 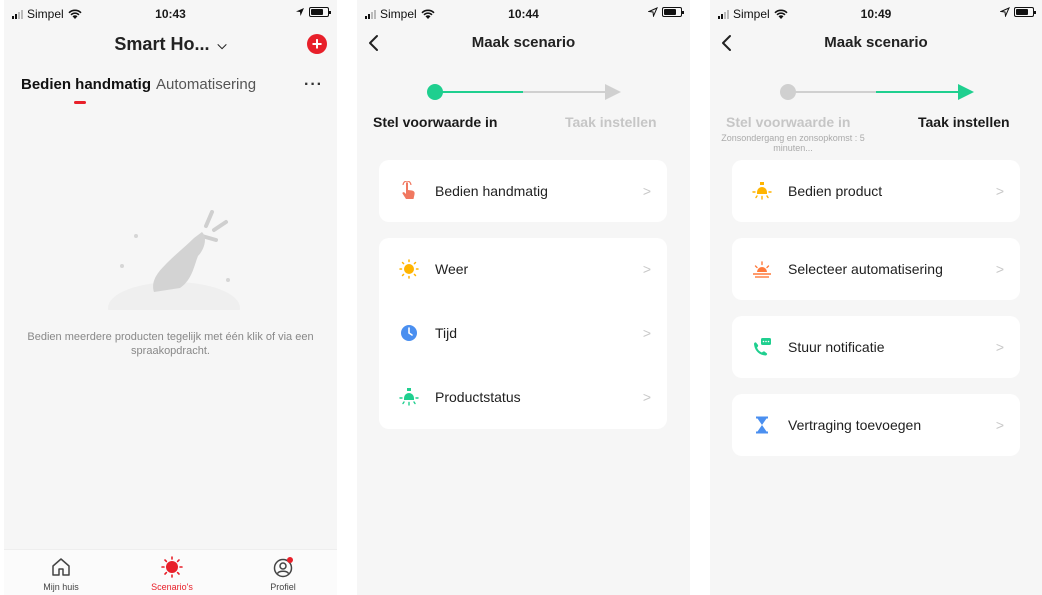 What do you see at coordinates (762, 347) in the screenshot?
I see `notification-phone-icon` at bounding box center [762, 347].